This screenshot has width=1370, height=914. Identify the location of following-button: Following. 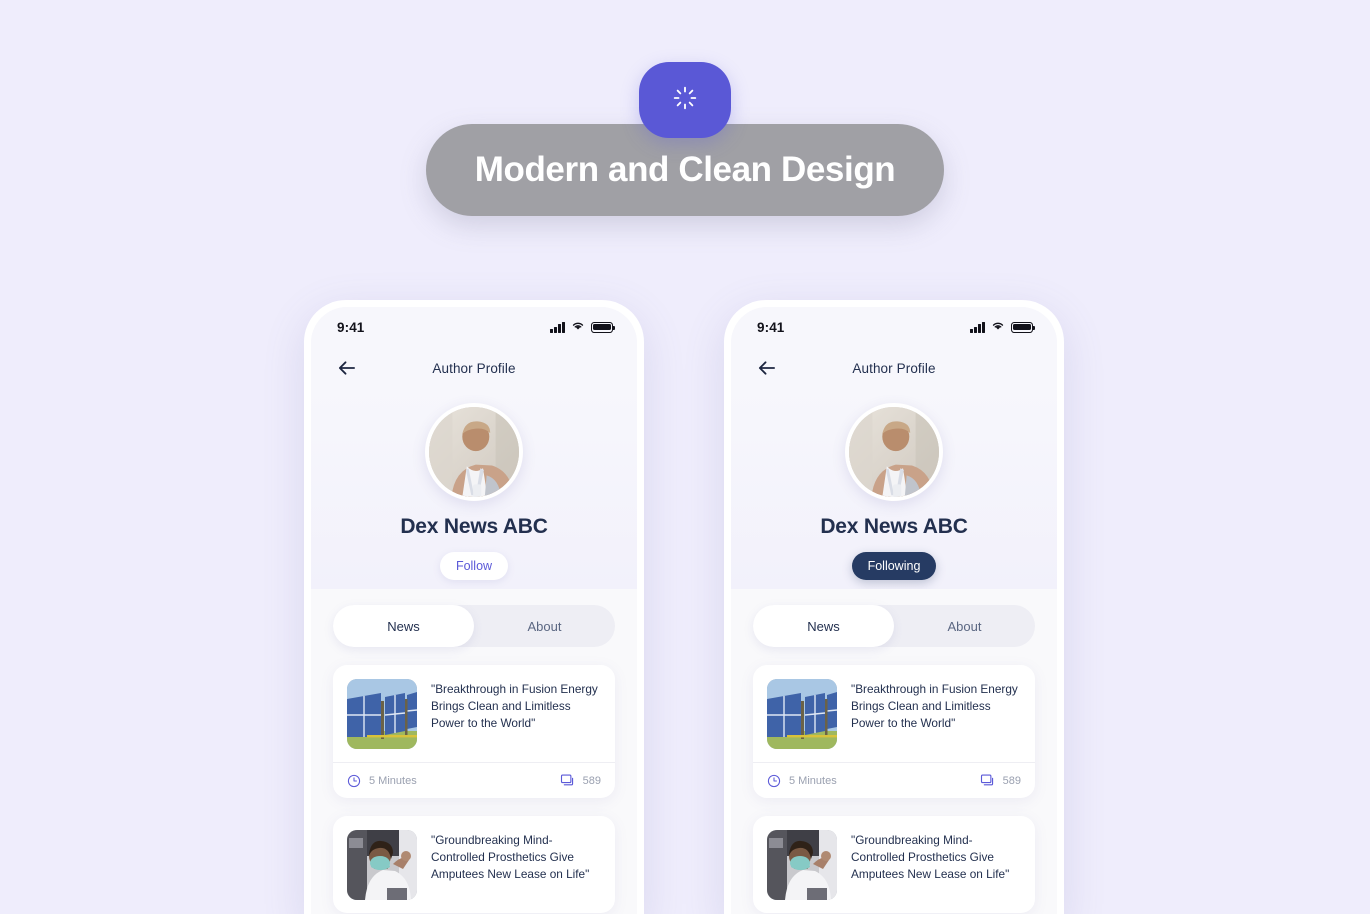
(894, 566).